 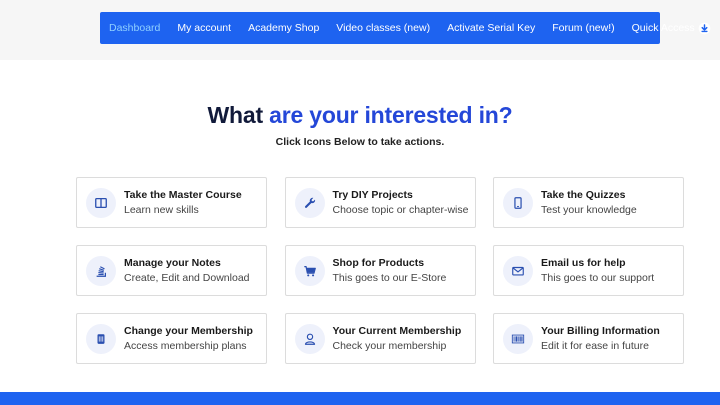 What do you see at coordinates (400, 209) in the screenshot?
I see `card-desc: Choose topic or chapter-wise` at bounding box center [400, 209].